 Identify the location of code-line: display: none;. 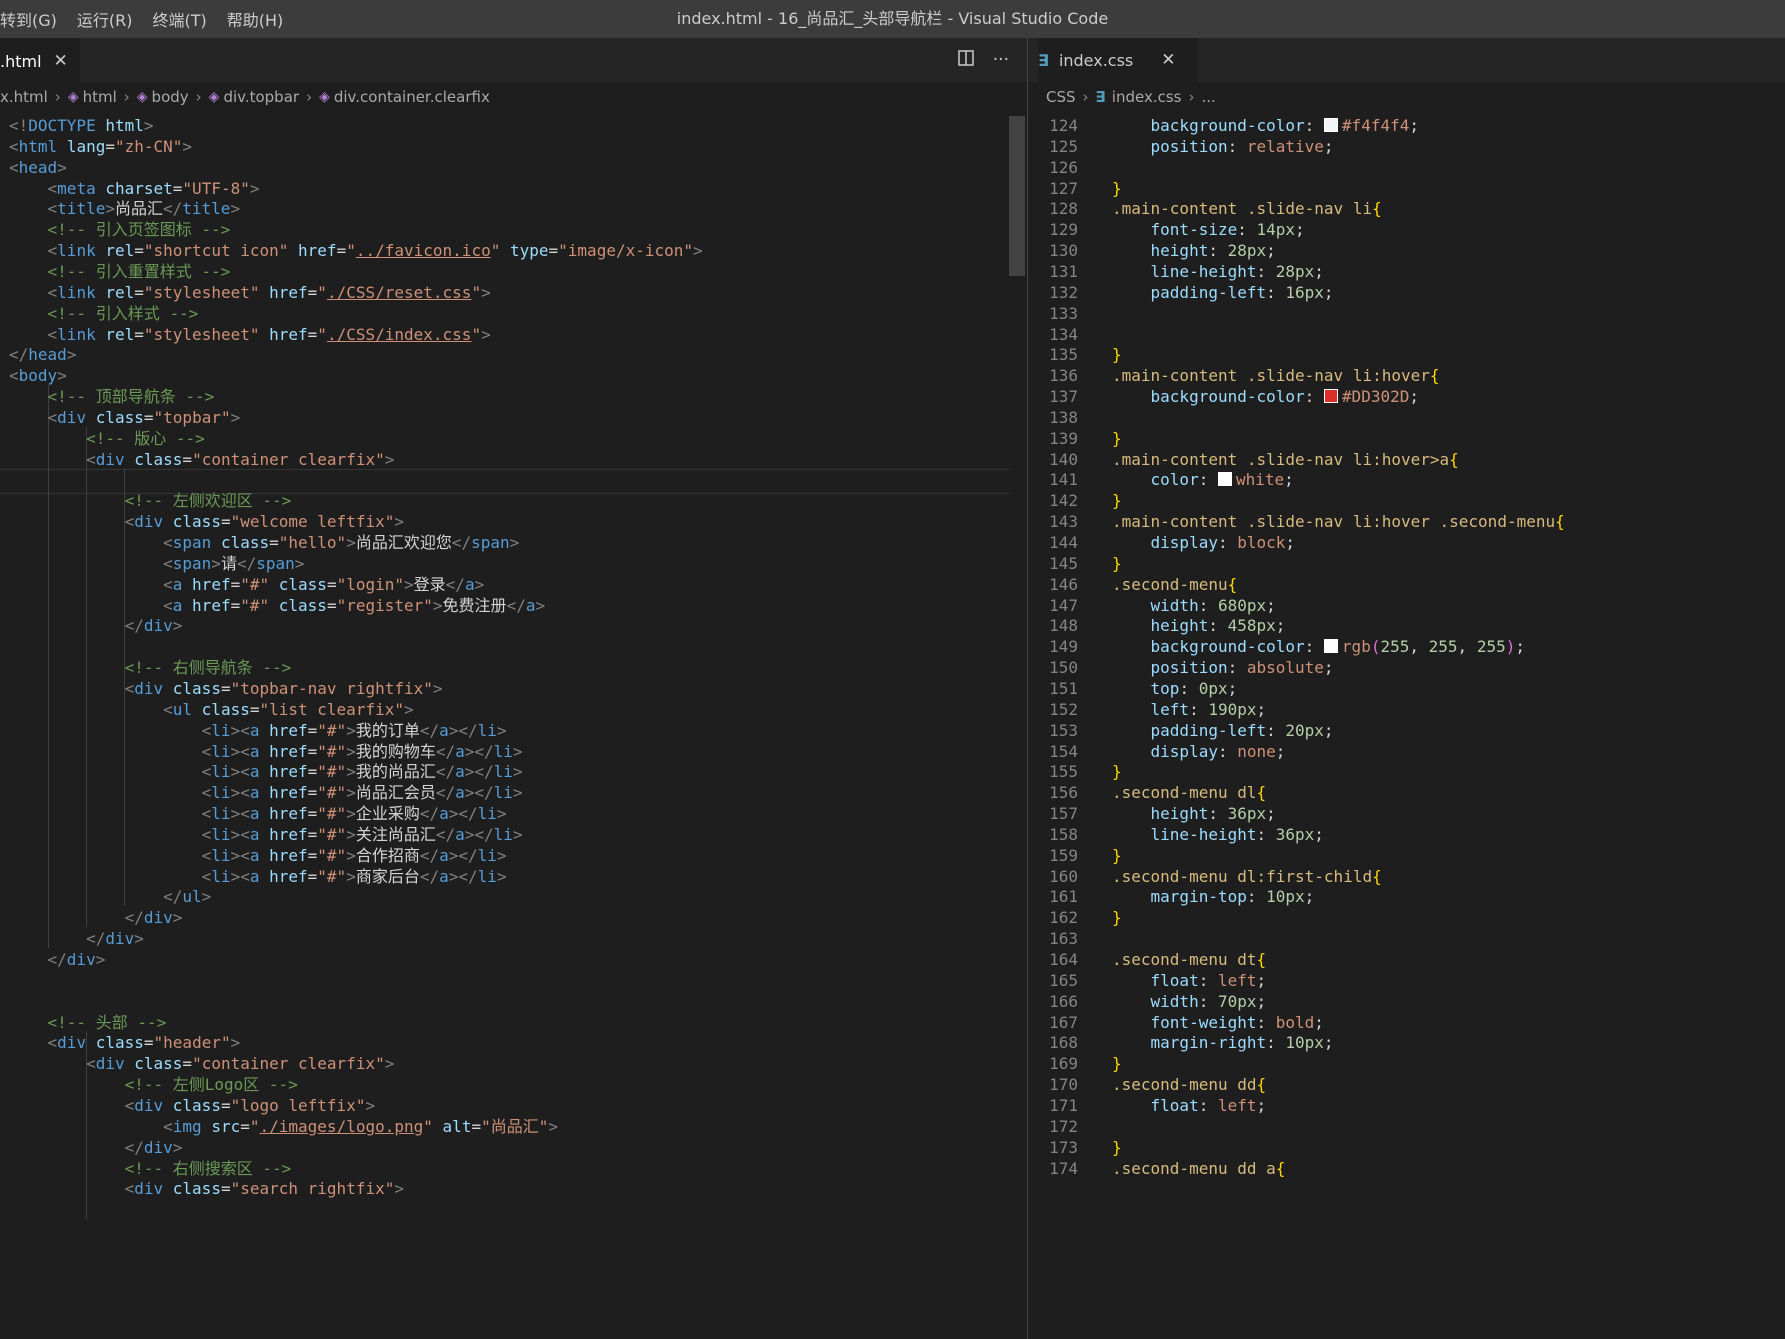
(1199, 752).